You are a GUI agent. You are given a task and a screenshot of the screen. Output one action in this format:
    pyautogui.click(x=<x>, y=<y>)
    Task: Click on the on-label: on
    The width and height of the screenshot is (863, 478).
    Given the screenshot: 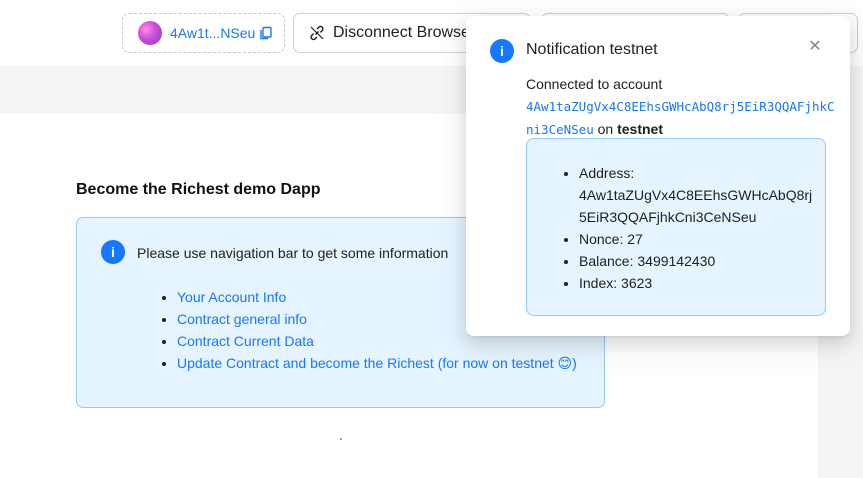 What is the action you would take?
    pyautogui.click(x=605, y=129)
    